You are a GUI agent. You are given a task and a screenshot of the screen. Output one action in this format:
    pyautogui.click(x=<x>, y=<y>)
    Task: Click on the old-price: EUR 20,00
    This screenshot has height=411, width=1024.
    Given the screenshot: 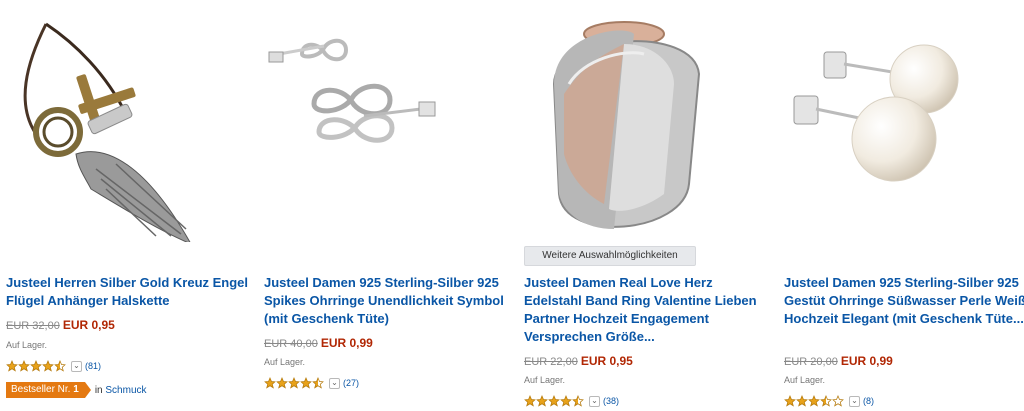 What is the action you would take?
    pyautogui.click(x=811, y=362)
    